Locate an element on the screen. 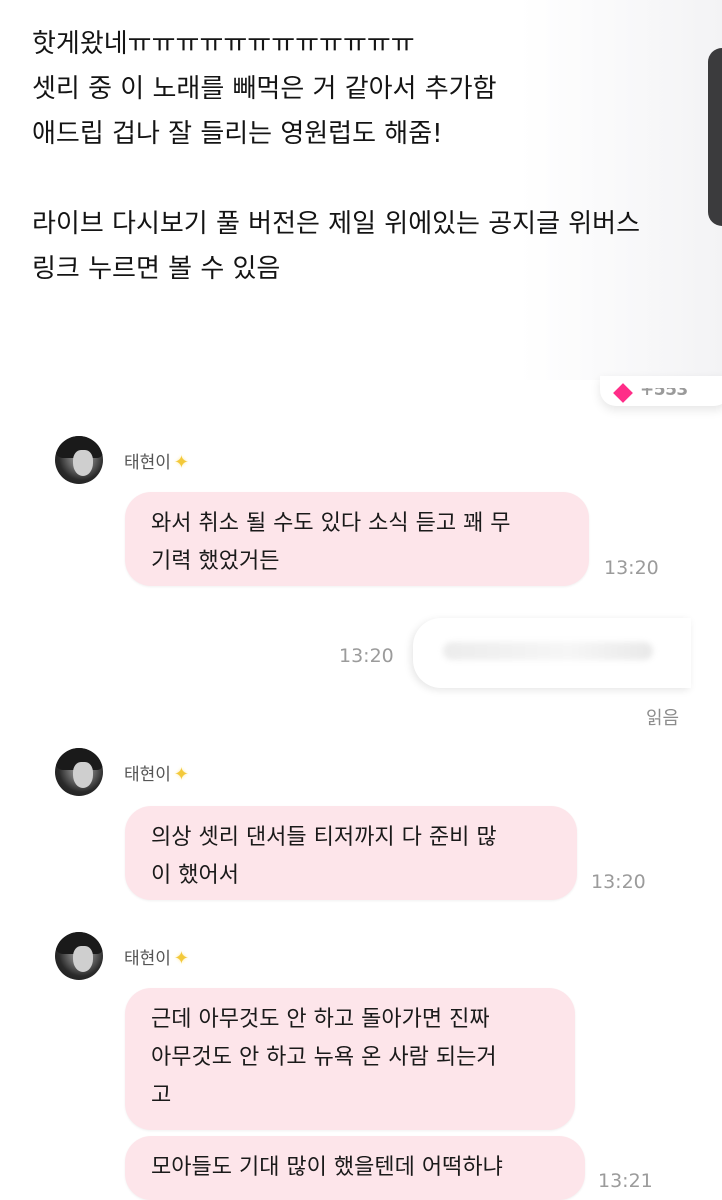 Image resolution: width=722 pixels, height=1200 pixels. post-line: 셋리 중 이 노래를 빼먹은 거 같아서 추가함 is located at coordinates (264, 89).